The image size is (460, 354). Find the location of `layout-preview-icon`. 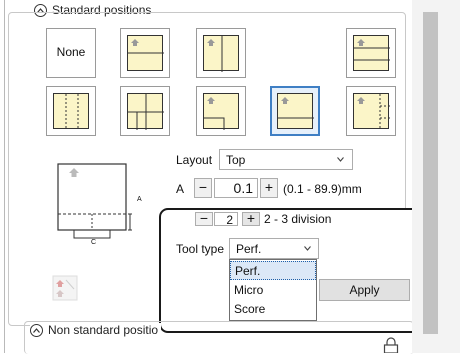

layout-preview-icon is located at coordinates (65, 288).